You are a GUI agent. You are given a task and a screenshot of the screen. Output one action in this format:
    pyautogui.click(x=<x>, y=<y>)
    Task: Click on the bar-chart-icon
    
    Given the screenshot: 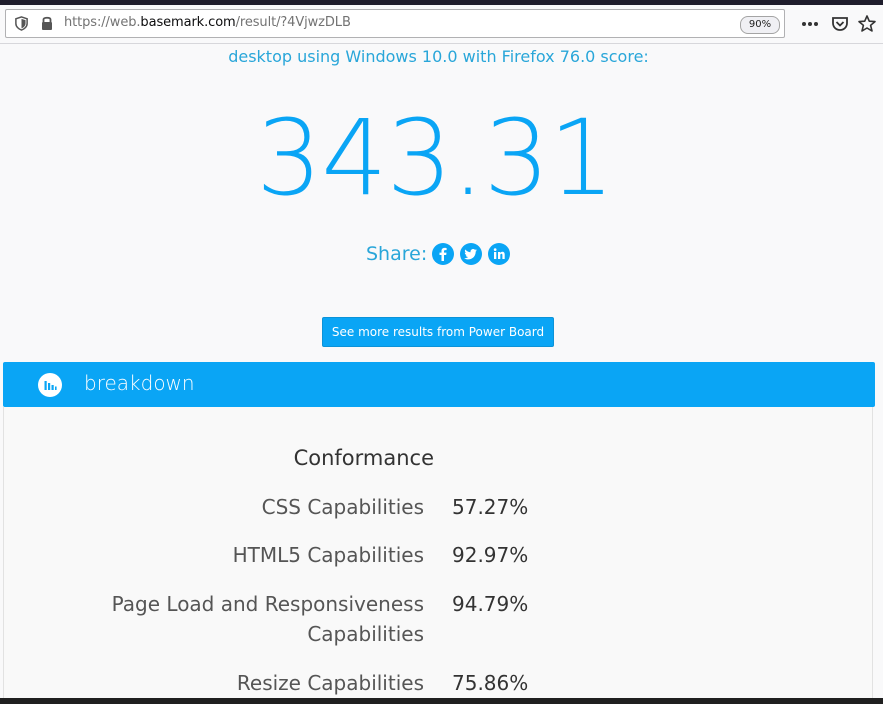 What is the action you would take?
    pyautogui.click(x=50, y=385)
    